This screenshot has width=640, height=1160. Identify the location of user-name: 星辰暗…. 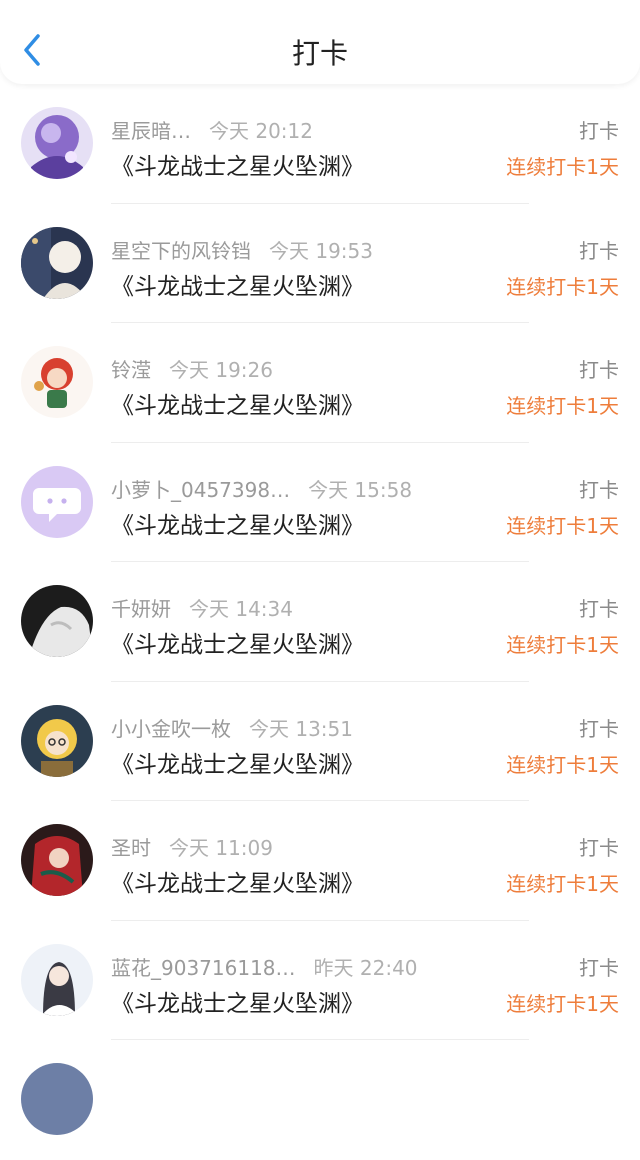
(151, 131).